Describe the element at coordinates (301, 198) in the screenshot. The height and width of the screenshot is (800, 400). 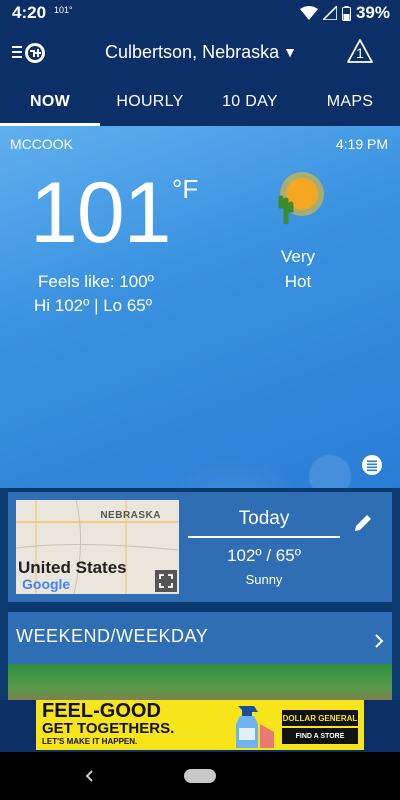
I see `hot-sun-cactus-icon` at that location.